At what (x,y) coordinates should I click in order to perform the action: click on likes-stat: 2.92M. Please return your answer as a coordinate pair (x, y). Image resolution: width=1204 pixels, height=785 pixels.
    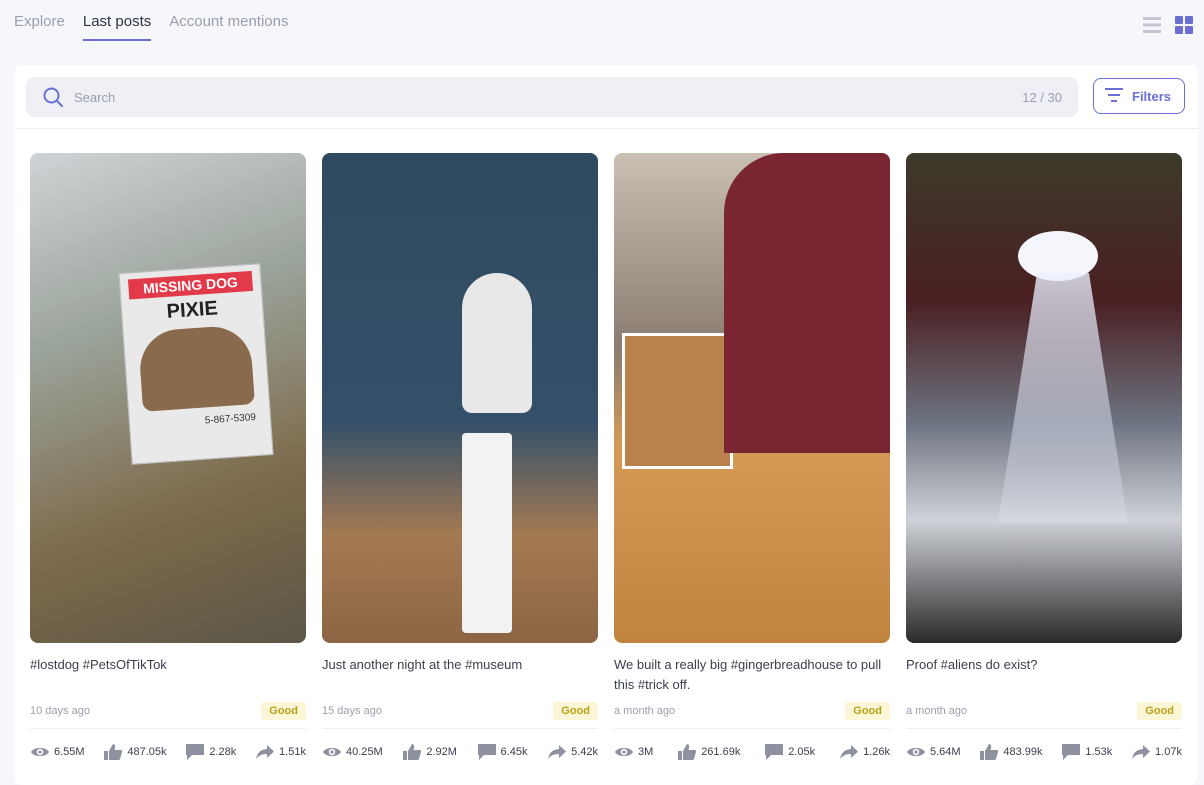
    Looking at the image, I should click on (429, 752).